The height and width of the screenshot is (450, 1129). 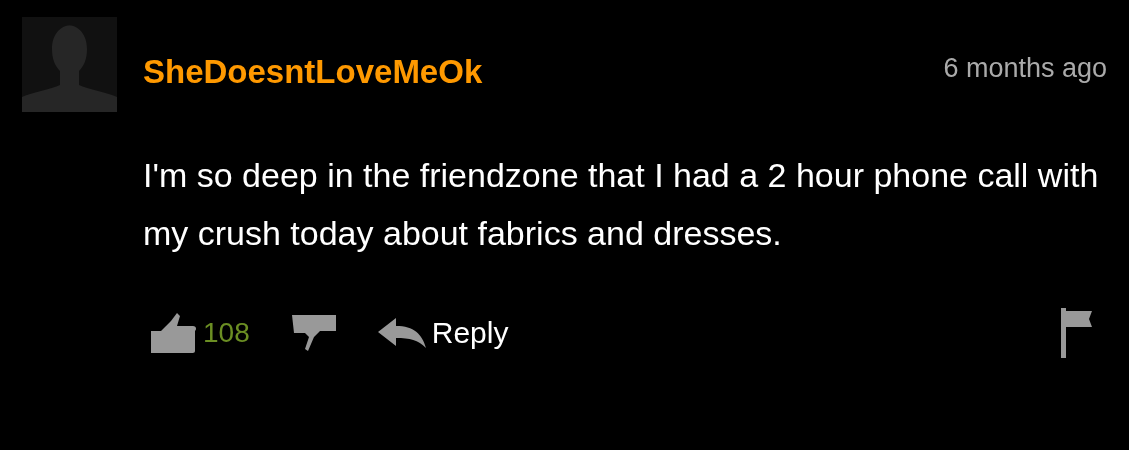 I want to click on avatar-icon, so click(x=69, y=64).